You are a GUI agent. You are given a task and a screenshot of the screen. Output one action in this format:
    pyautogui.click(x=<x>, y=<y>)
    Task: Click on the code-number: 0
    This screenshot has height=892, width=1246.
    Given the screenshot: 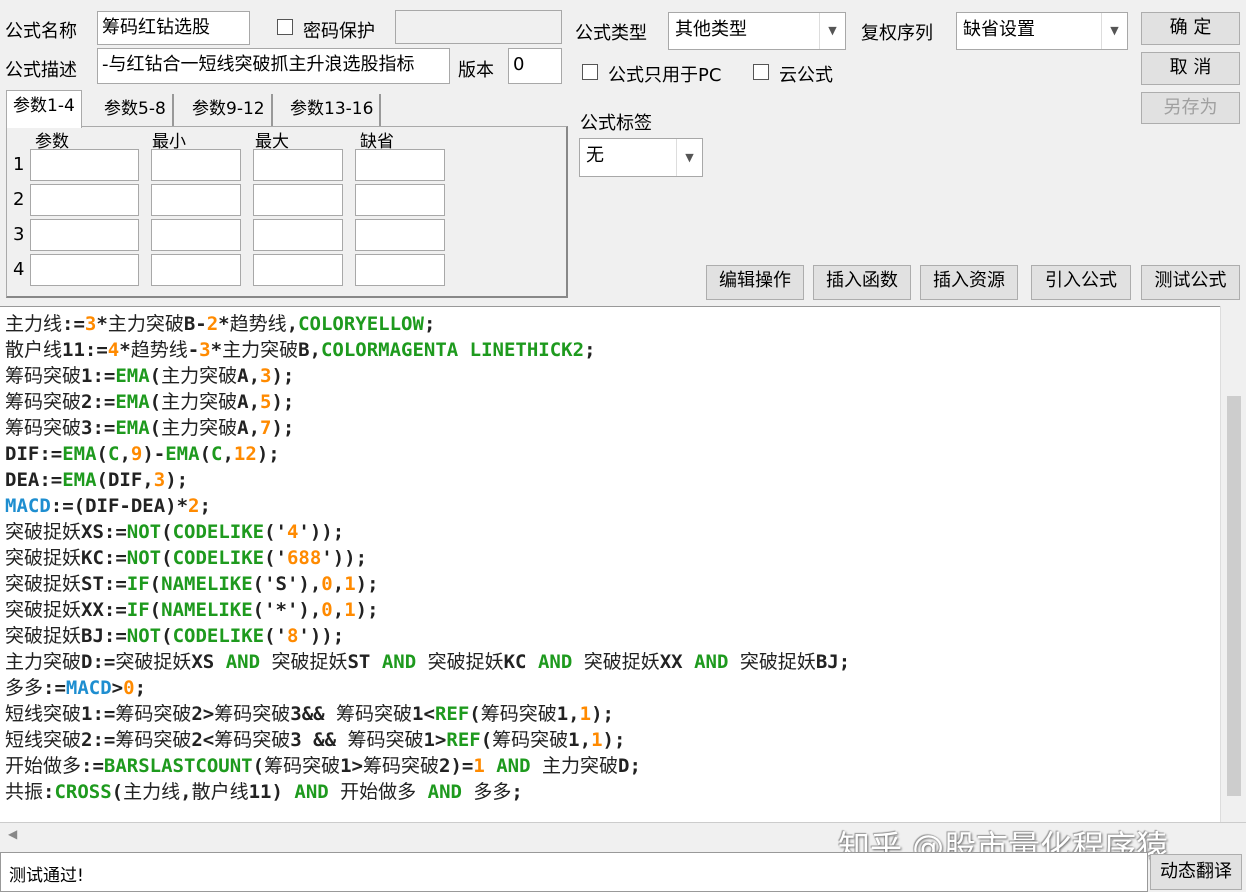 What is the action you would take?
    pyautogui.click(x=129, y=688)
    